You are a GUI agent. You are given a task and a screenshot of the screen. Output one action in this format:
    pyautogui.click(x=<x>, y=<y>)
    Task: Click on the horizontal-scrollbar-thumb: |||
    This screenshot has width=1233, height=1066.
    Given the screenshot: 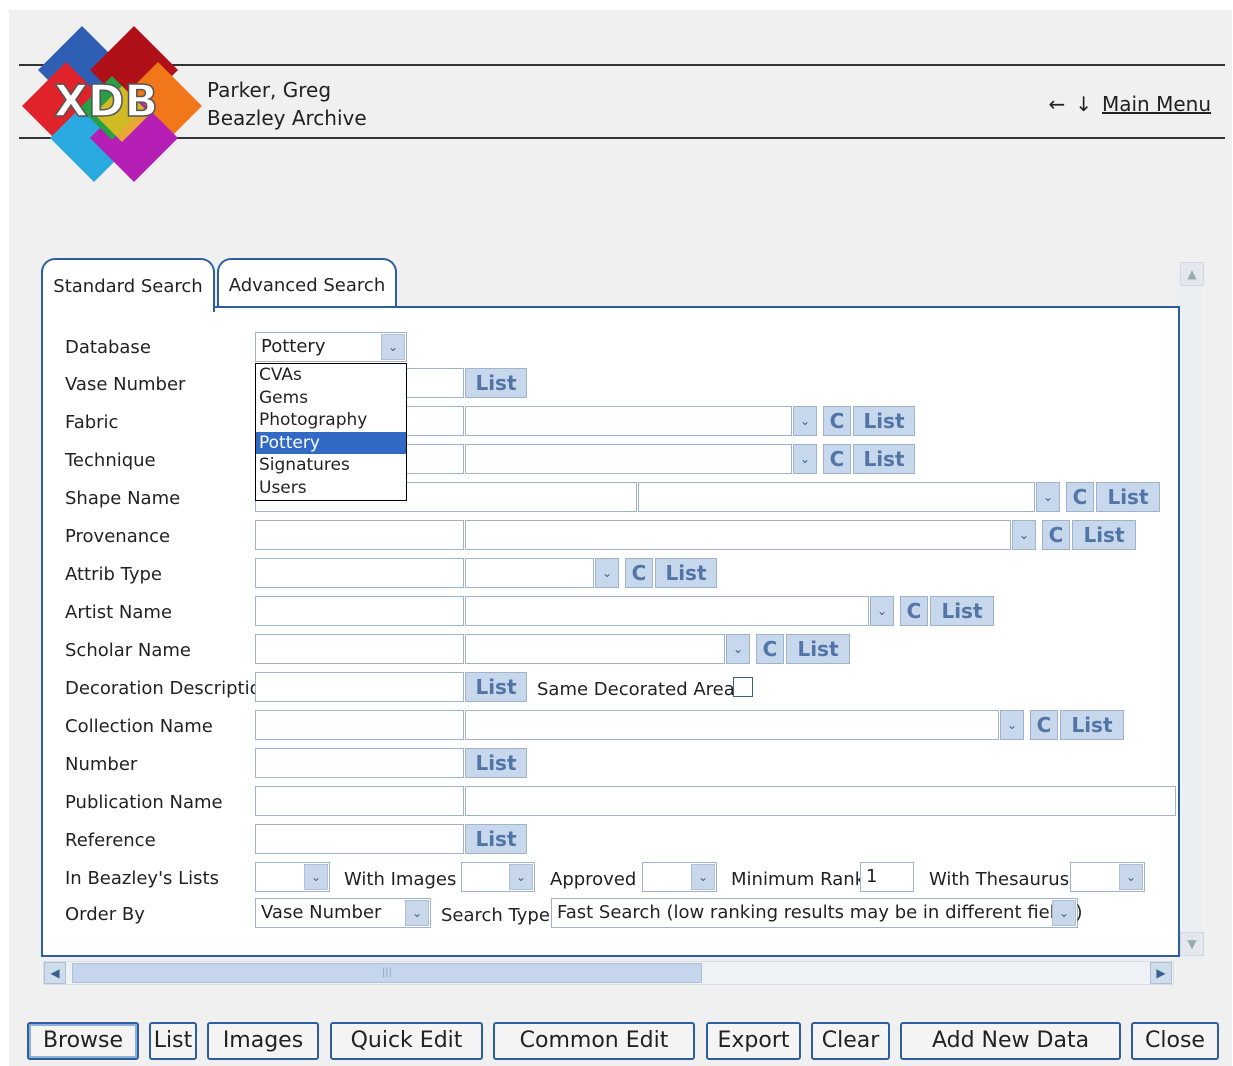 What is the action you would take?
    pyautogui.click(x=387, y=973)
    